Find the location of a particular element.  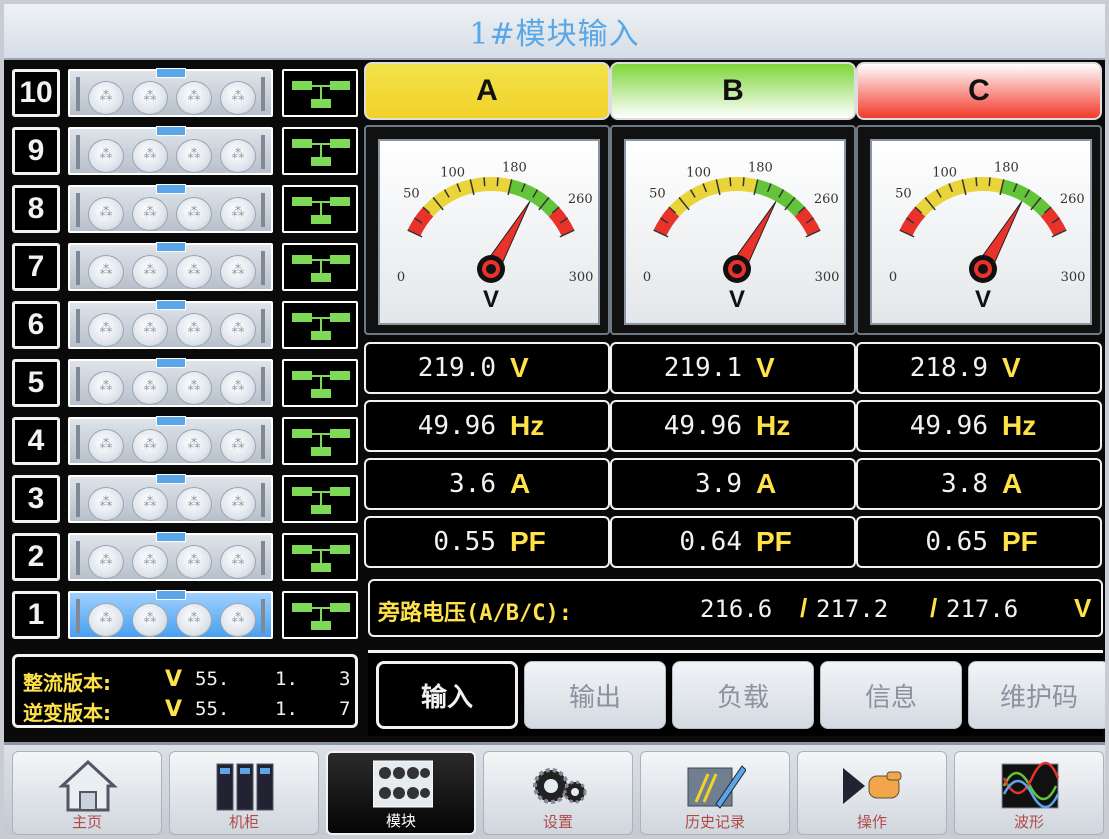

nav-button-label: 历史记录 is located at coordinates (714, 822).